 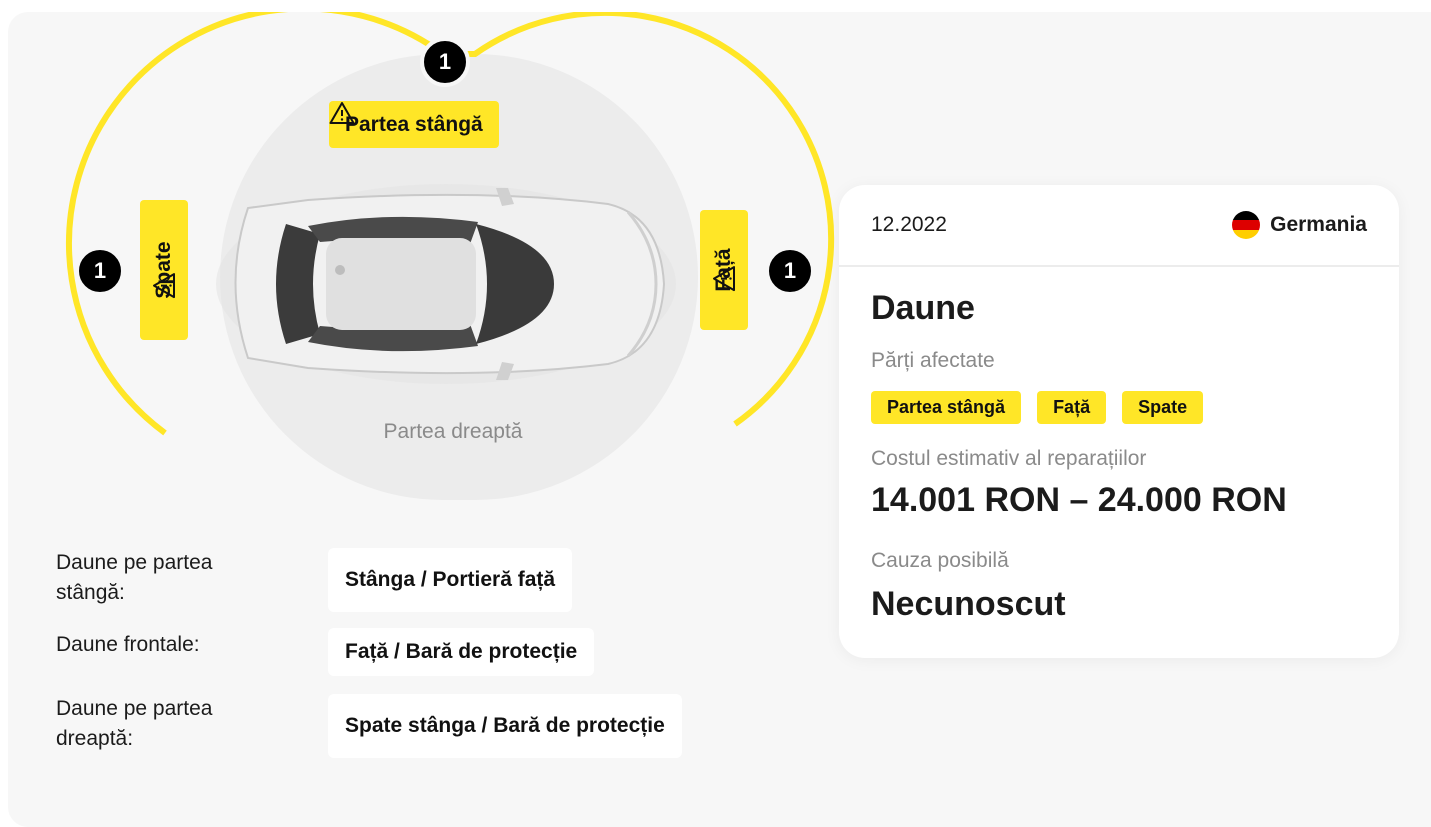 I want to click on country-name: Germania, so click(x=1318, y=224).